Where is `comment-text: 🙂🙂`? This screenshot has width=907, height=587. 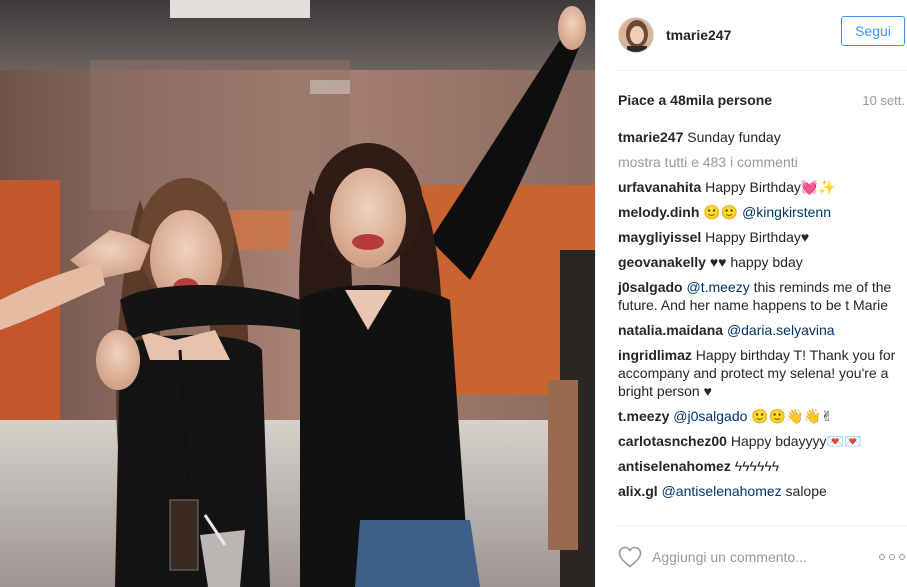
comment-text: 🙂🙂 is located at coordinates (723, 212).